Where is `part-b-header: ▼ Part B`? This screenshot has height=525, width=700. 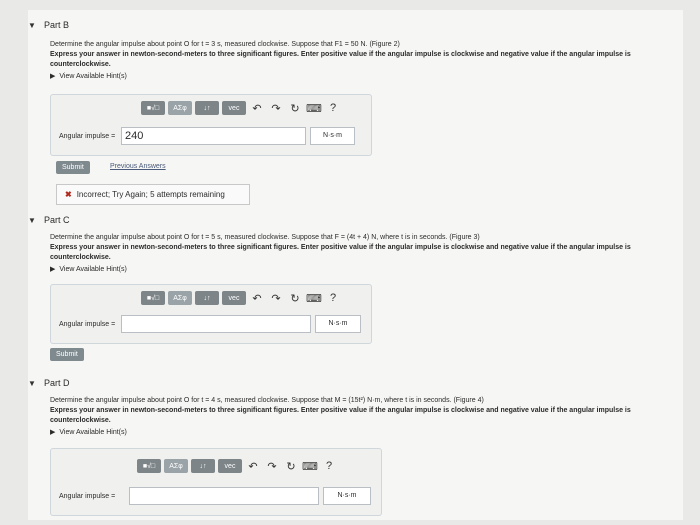 part-b-header: ▼ Part B is located at coordinates (355, 25).